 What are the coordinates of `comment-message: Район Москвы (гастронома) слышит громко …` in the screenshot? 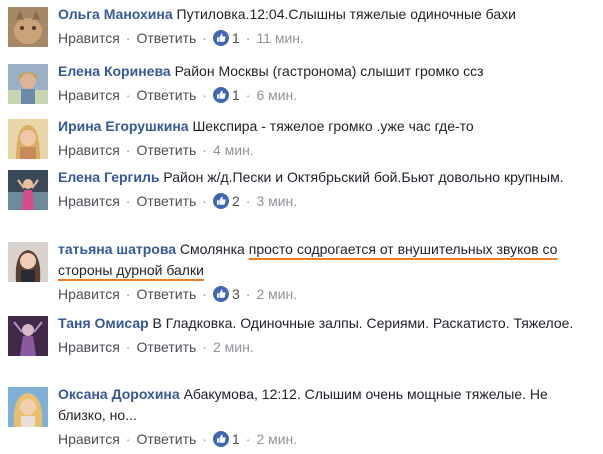 It's located at (329, 71).